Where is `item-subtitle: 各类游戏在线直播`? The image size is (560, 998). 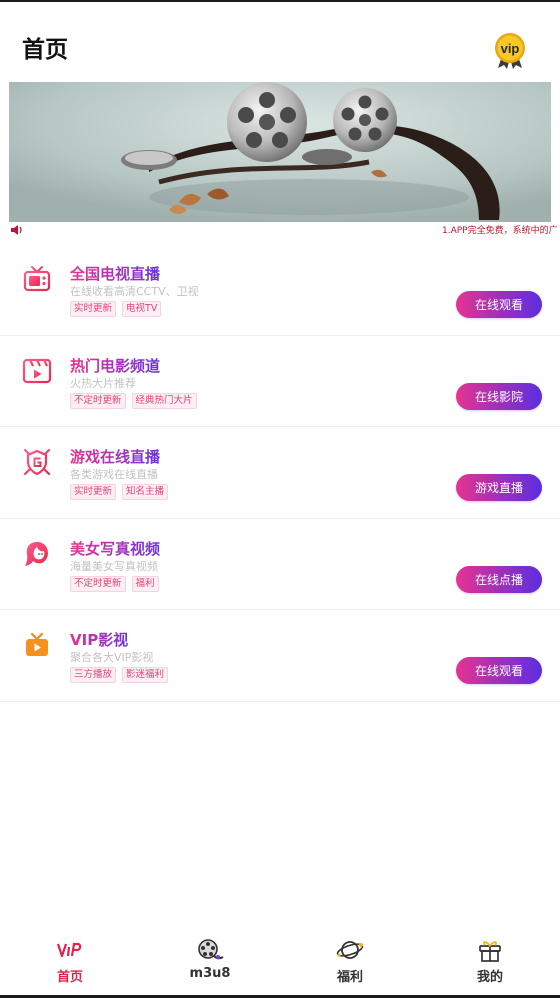
item-subtitle: 各类游戏在线直播 is located at coordinates (114, 474).